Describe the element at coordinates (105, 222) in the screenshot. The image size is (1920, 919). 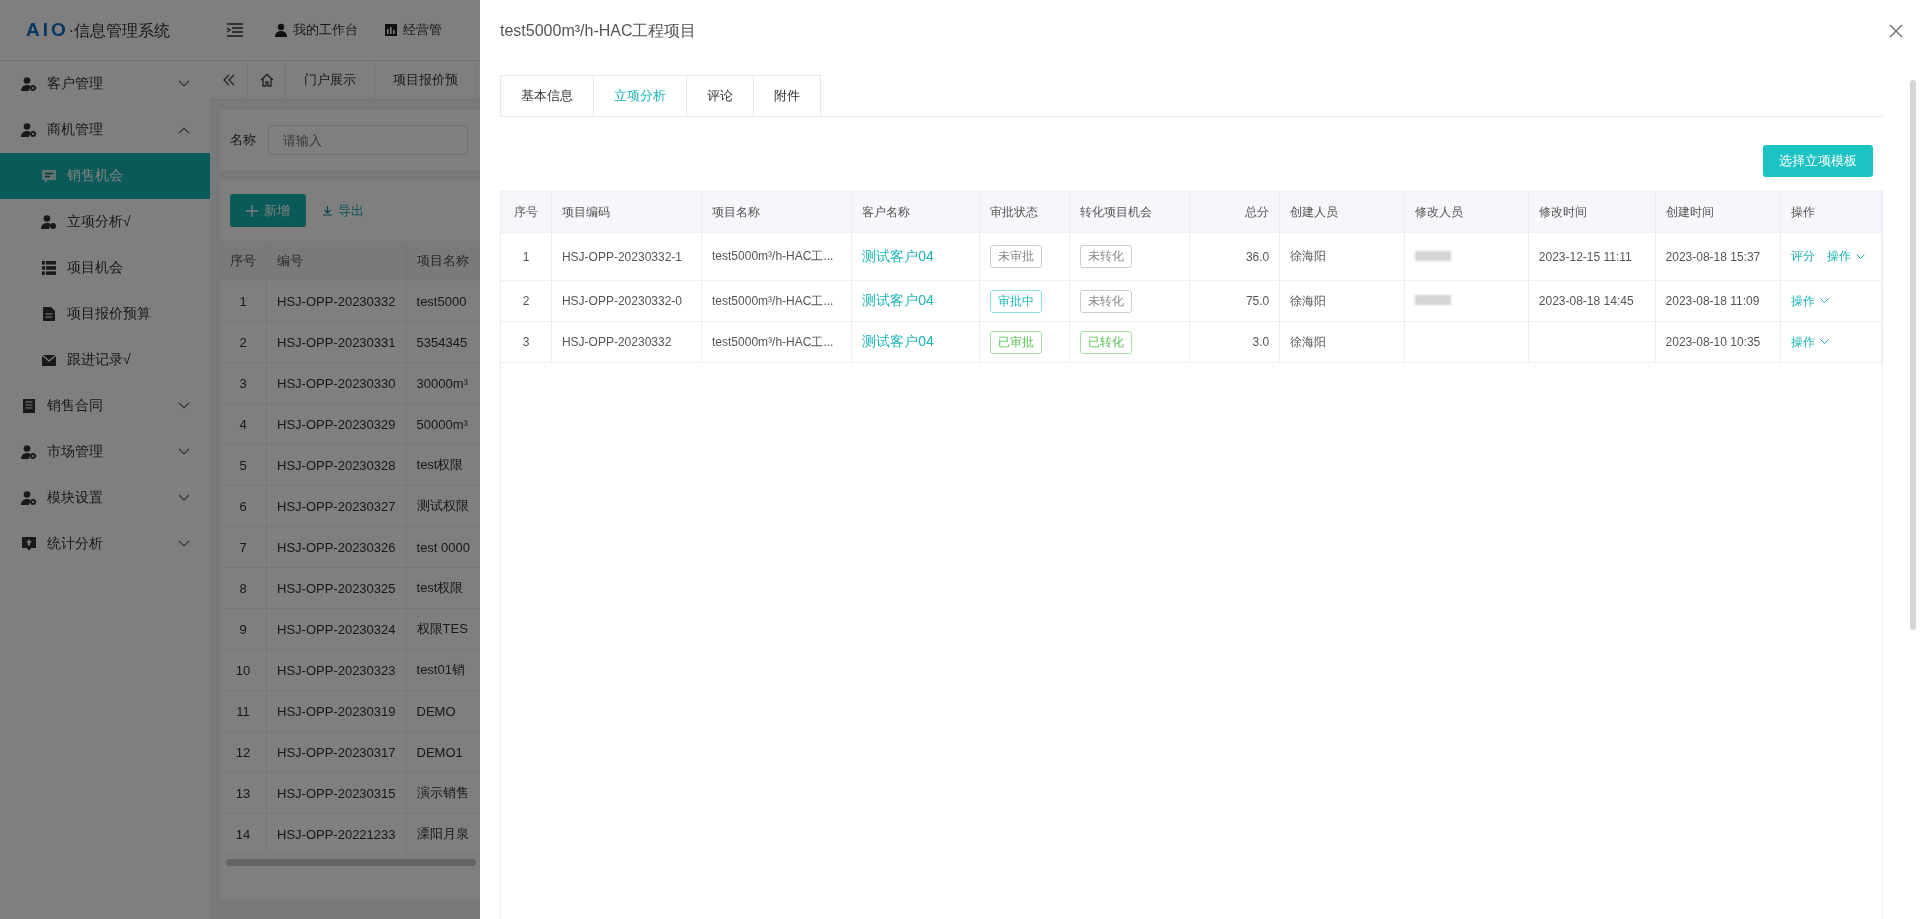
I see `sidebar-subitem: 立项分析√` at that location.